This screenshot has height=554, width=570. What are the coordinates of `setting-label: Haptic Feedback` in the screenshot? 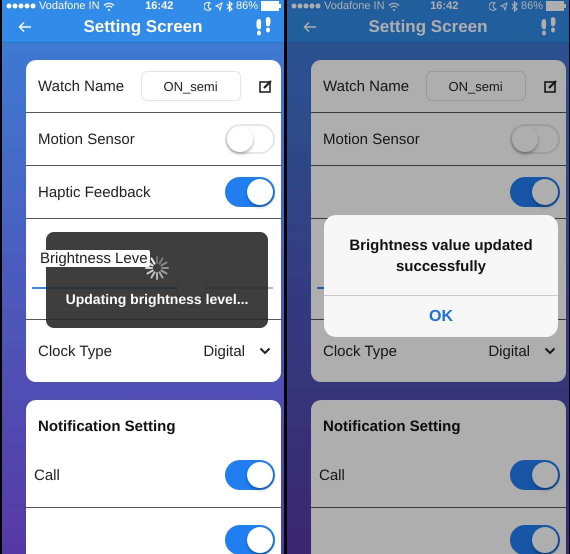 It's located at (94, 192).